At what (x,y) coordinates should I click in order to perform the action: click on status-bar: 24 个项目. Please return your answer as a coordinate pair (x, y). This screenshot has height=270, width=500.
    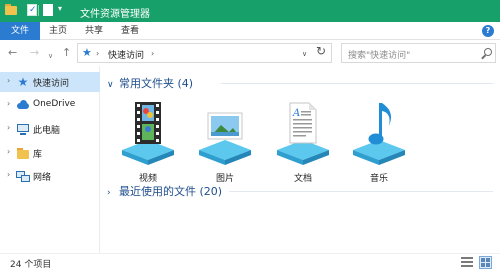
    Looking at the image, I should click on (250, 261).